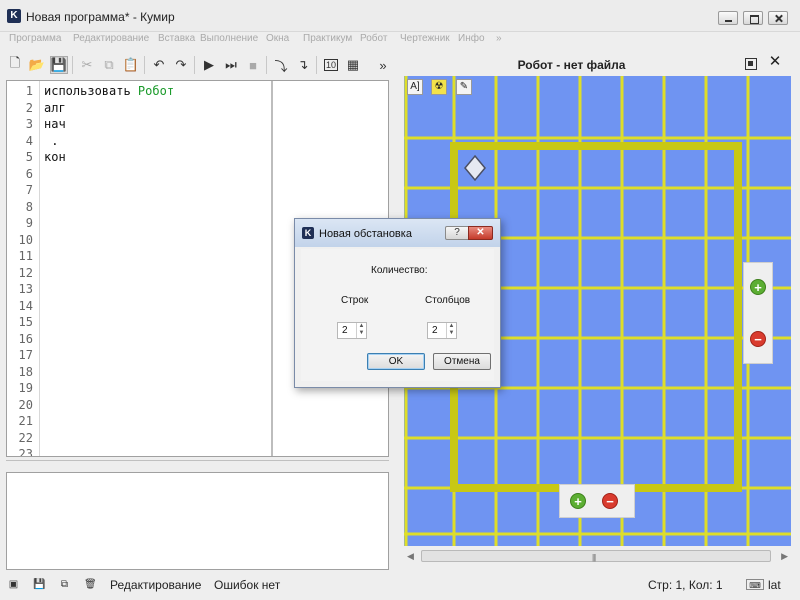 The image size is (800, 600). I want to click on menu-overflow: », so click(499, 38).